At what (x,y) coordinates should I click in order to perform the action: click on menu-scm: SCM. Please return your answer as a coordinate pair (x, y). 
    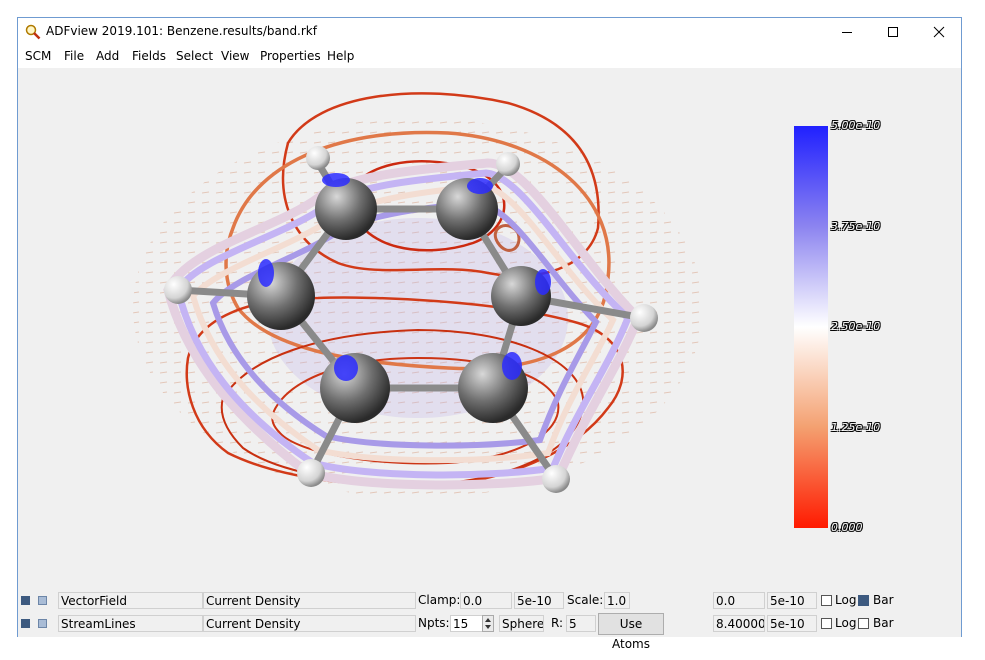
    Looking at the image, I should click on (38, 56).